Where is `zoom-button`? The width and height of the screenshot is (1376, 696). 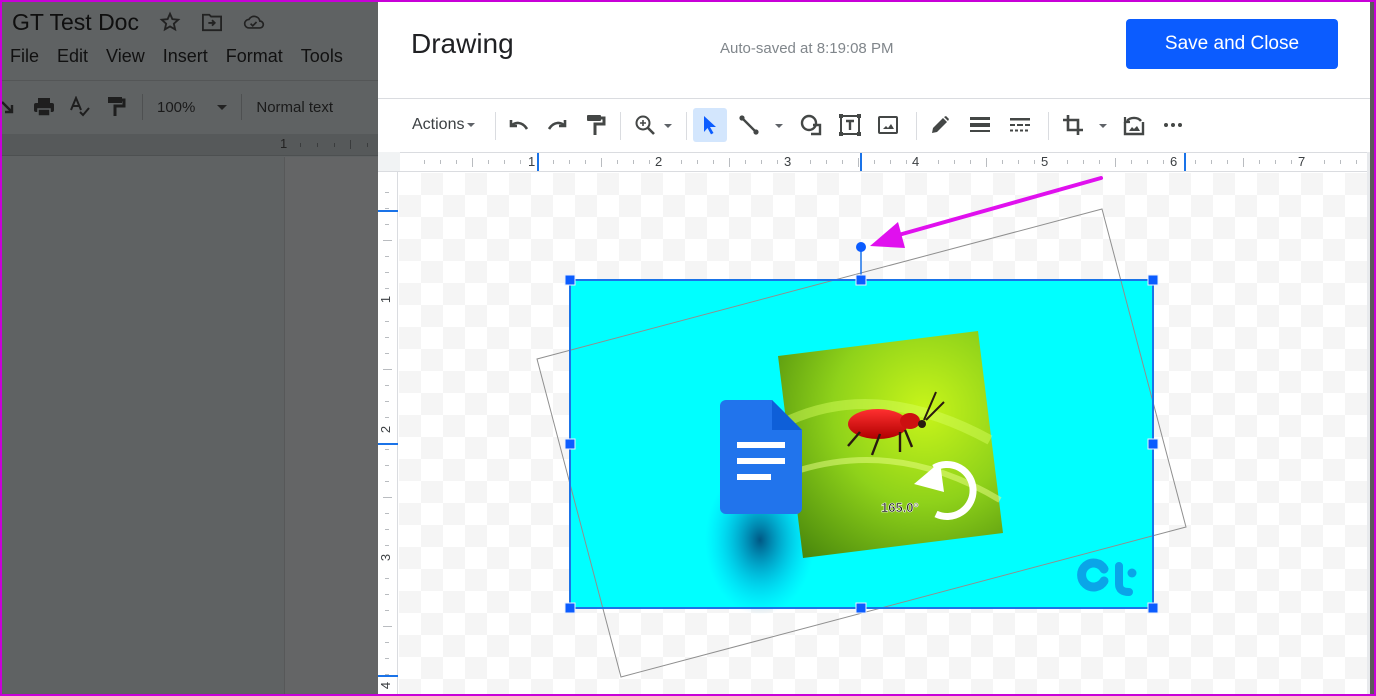
zoom-button is located at coordinates (645, 125).